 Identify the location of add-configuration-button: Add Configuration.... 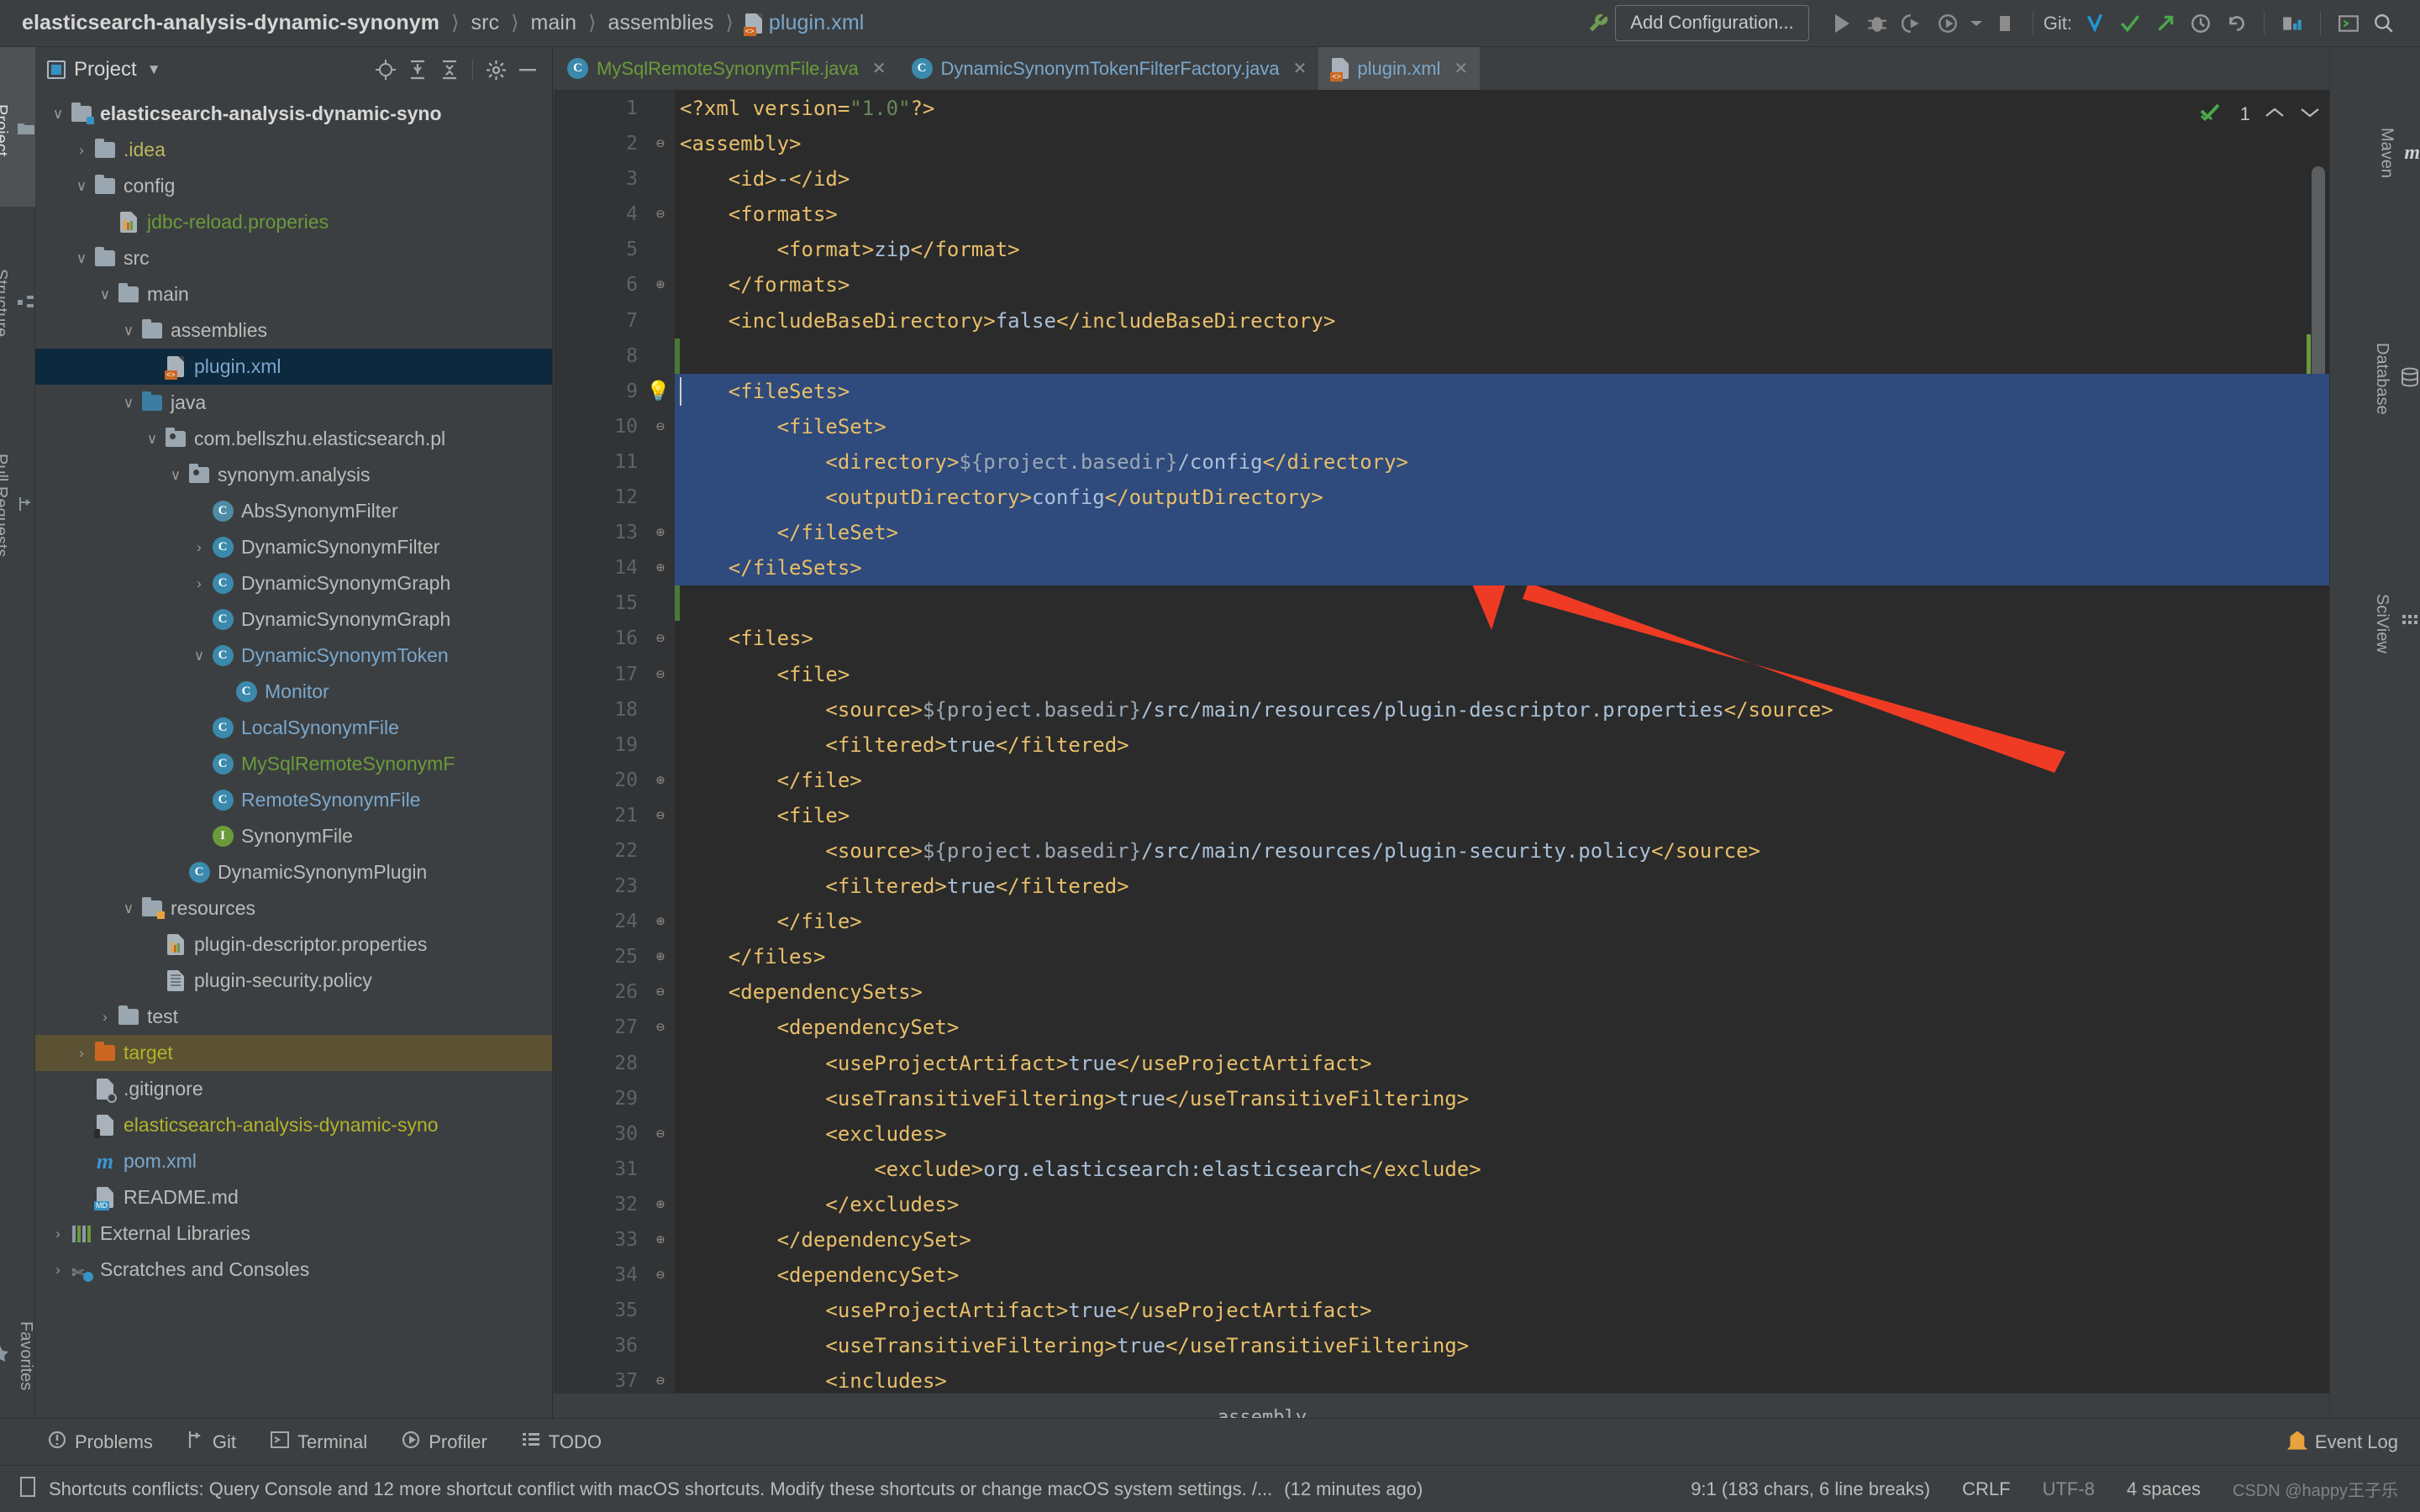
(1712, 23).